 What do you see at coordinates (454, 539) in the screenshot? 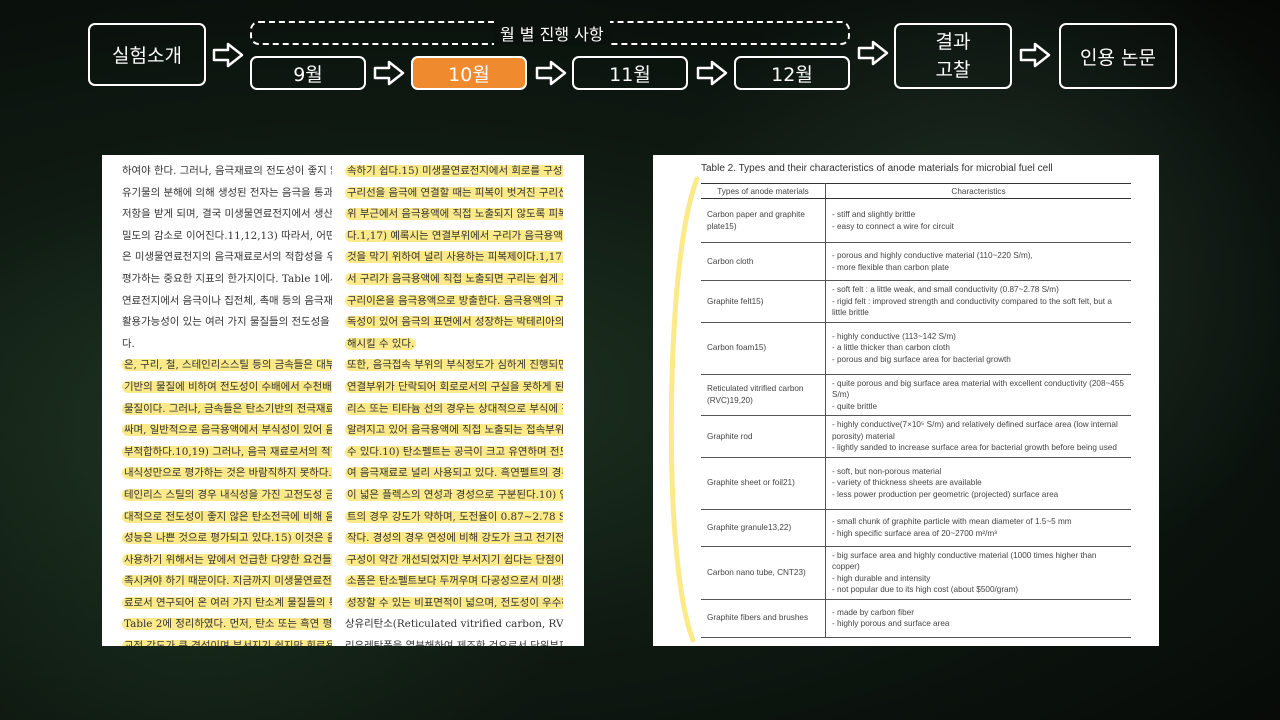
I see `paper-line: 작다. 경성의 경우 연성에 비해 강도가 크고 전기전도도와 내` at bounding box center [454, 539].